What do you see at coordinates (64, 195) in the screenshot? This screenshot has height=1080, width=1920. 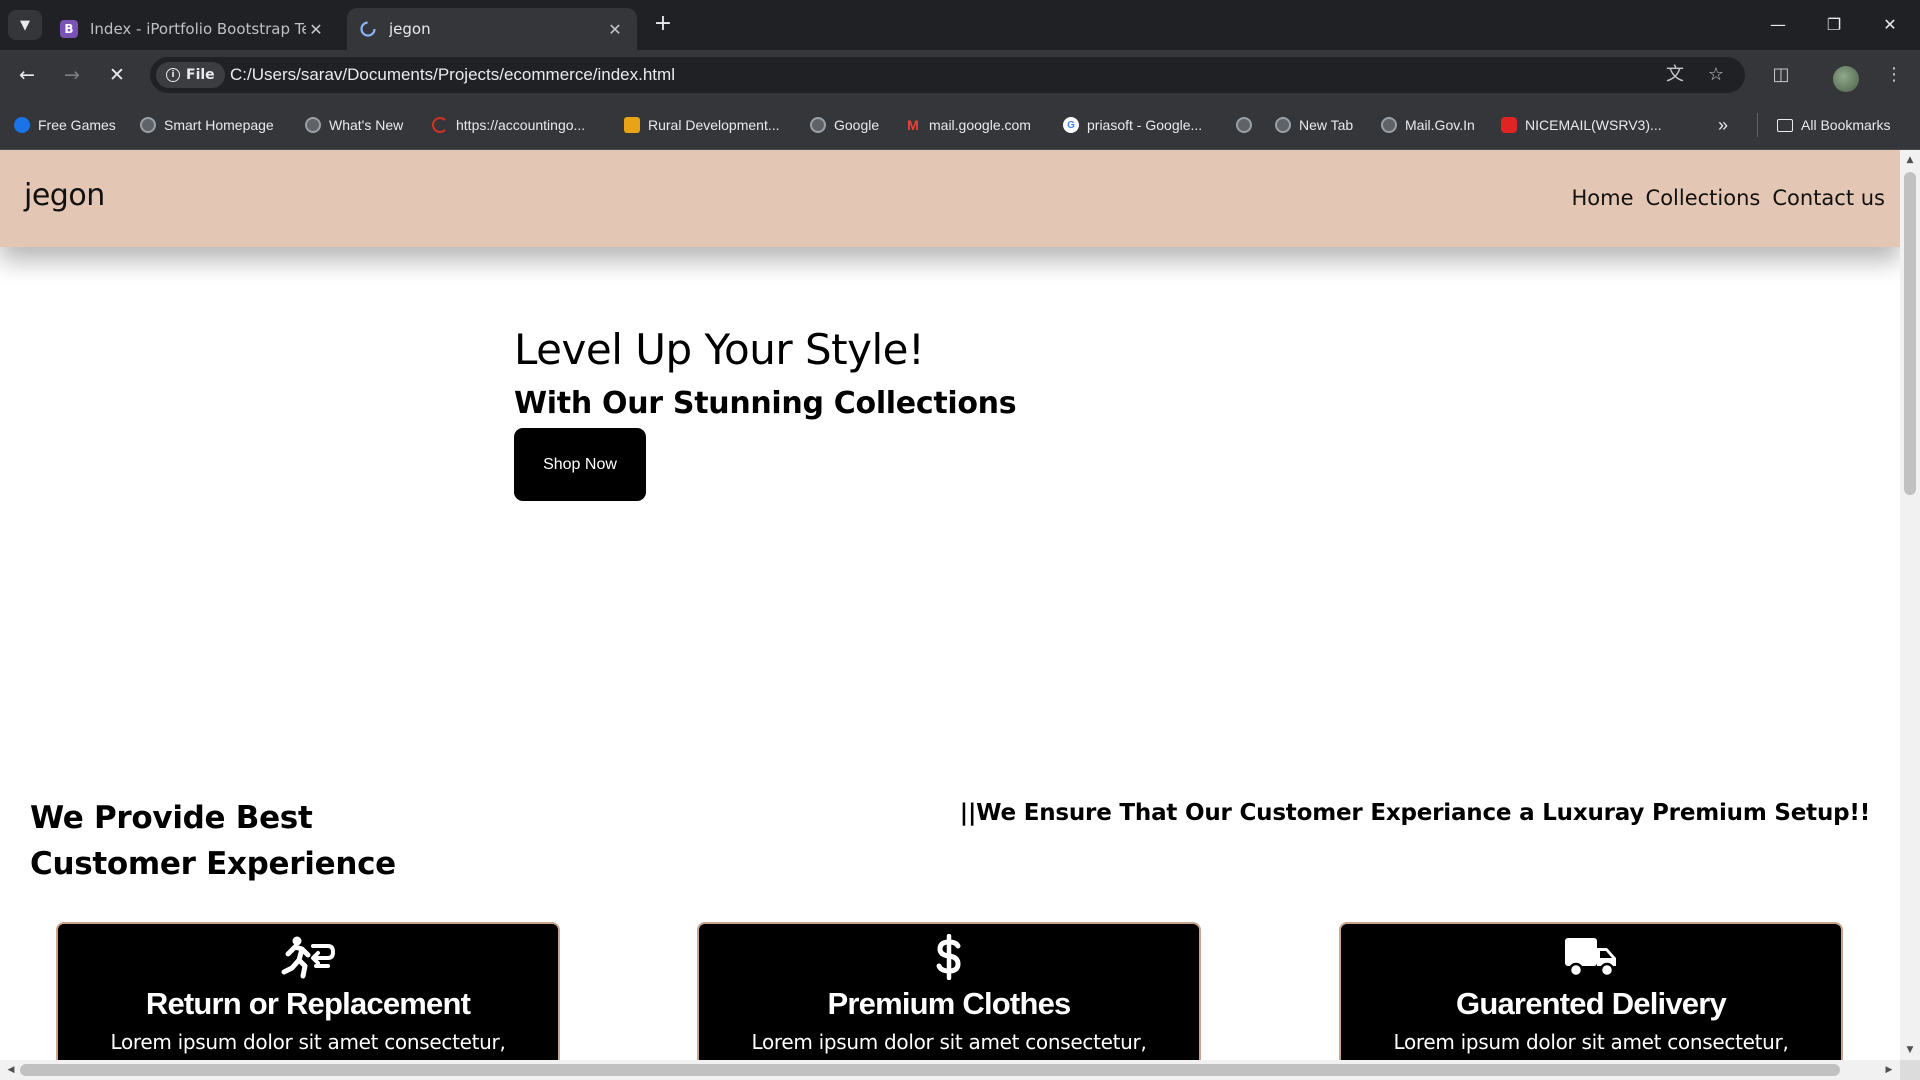 I see `site-brand: jegon` at bounding box center [64, 195].